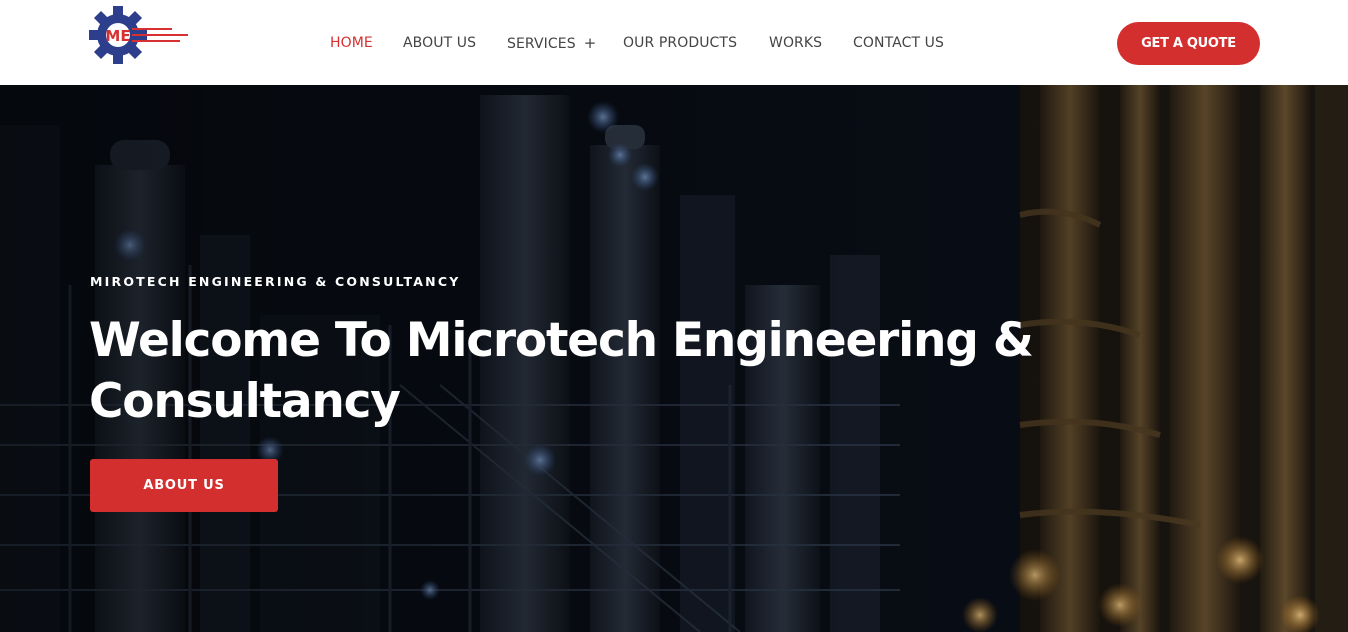  What do you see at coordinates (680, 43) in the screenshot?
I see `nav-our-products: OUR PRODUCTS` at bounding box center [680, 43].